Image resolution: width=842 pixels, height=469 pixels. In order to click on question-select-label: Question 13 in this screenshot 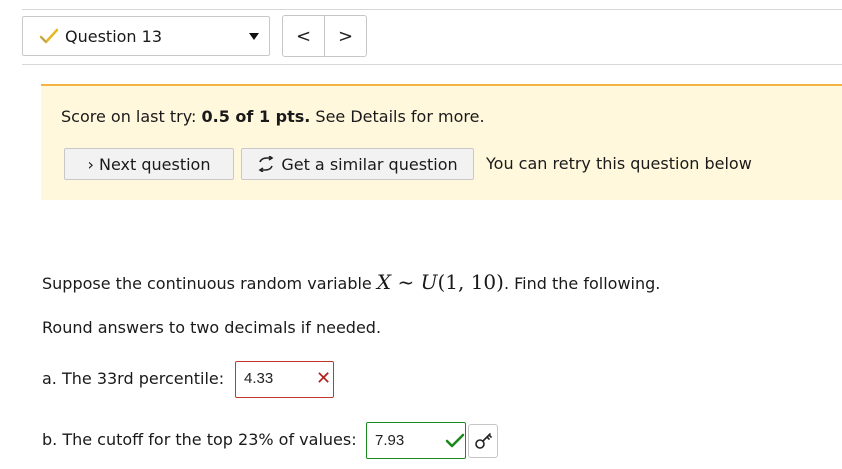, I will do `click(114, 36)`.